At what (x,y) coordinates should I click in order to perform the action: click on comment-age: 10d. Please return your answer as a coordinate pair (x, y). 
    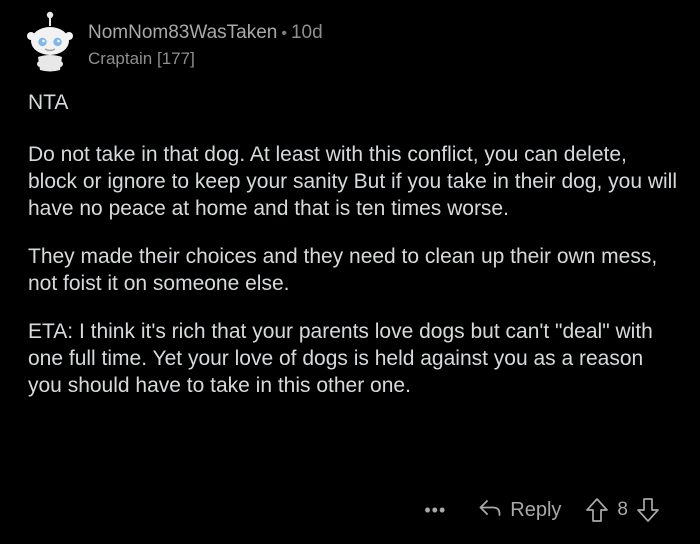
    Looking at the image, I should click on (306, 32).